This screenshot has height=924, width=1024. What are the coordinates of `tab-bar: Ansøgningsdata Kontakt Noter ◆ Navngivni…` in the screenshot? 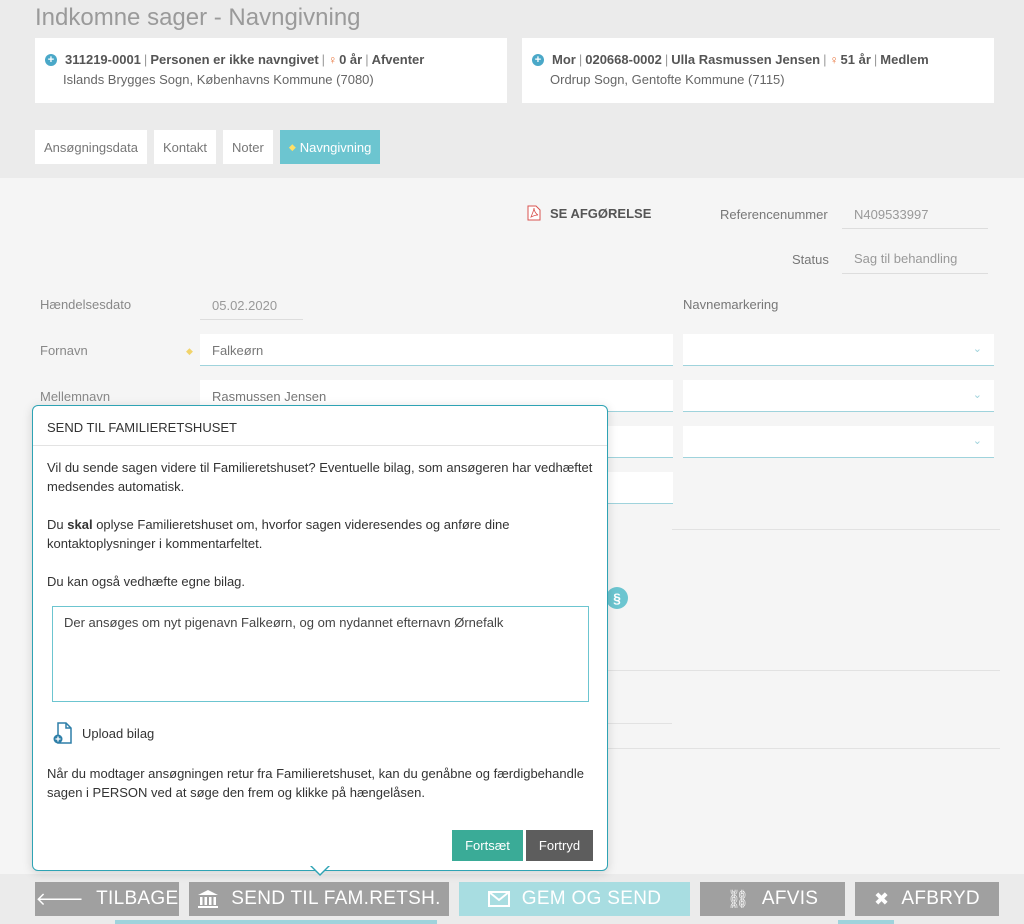 It's located at (208, 147).